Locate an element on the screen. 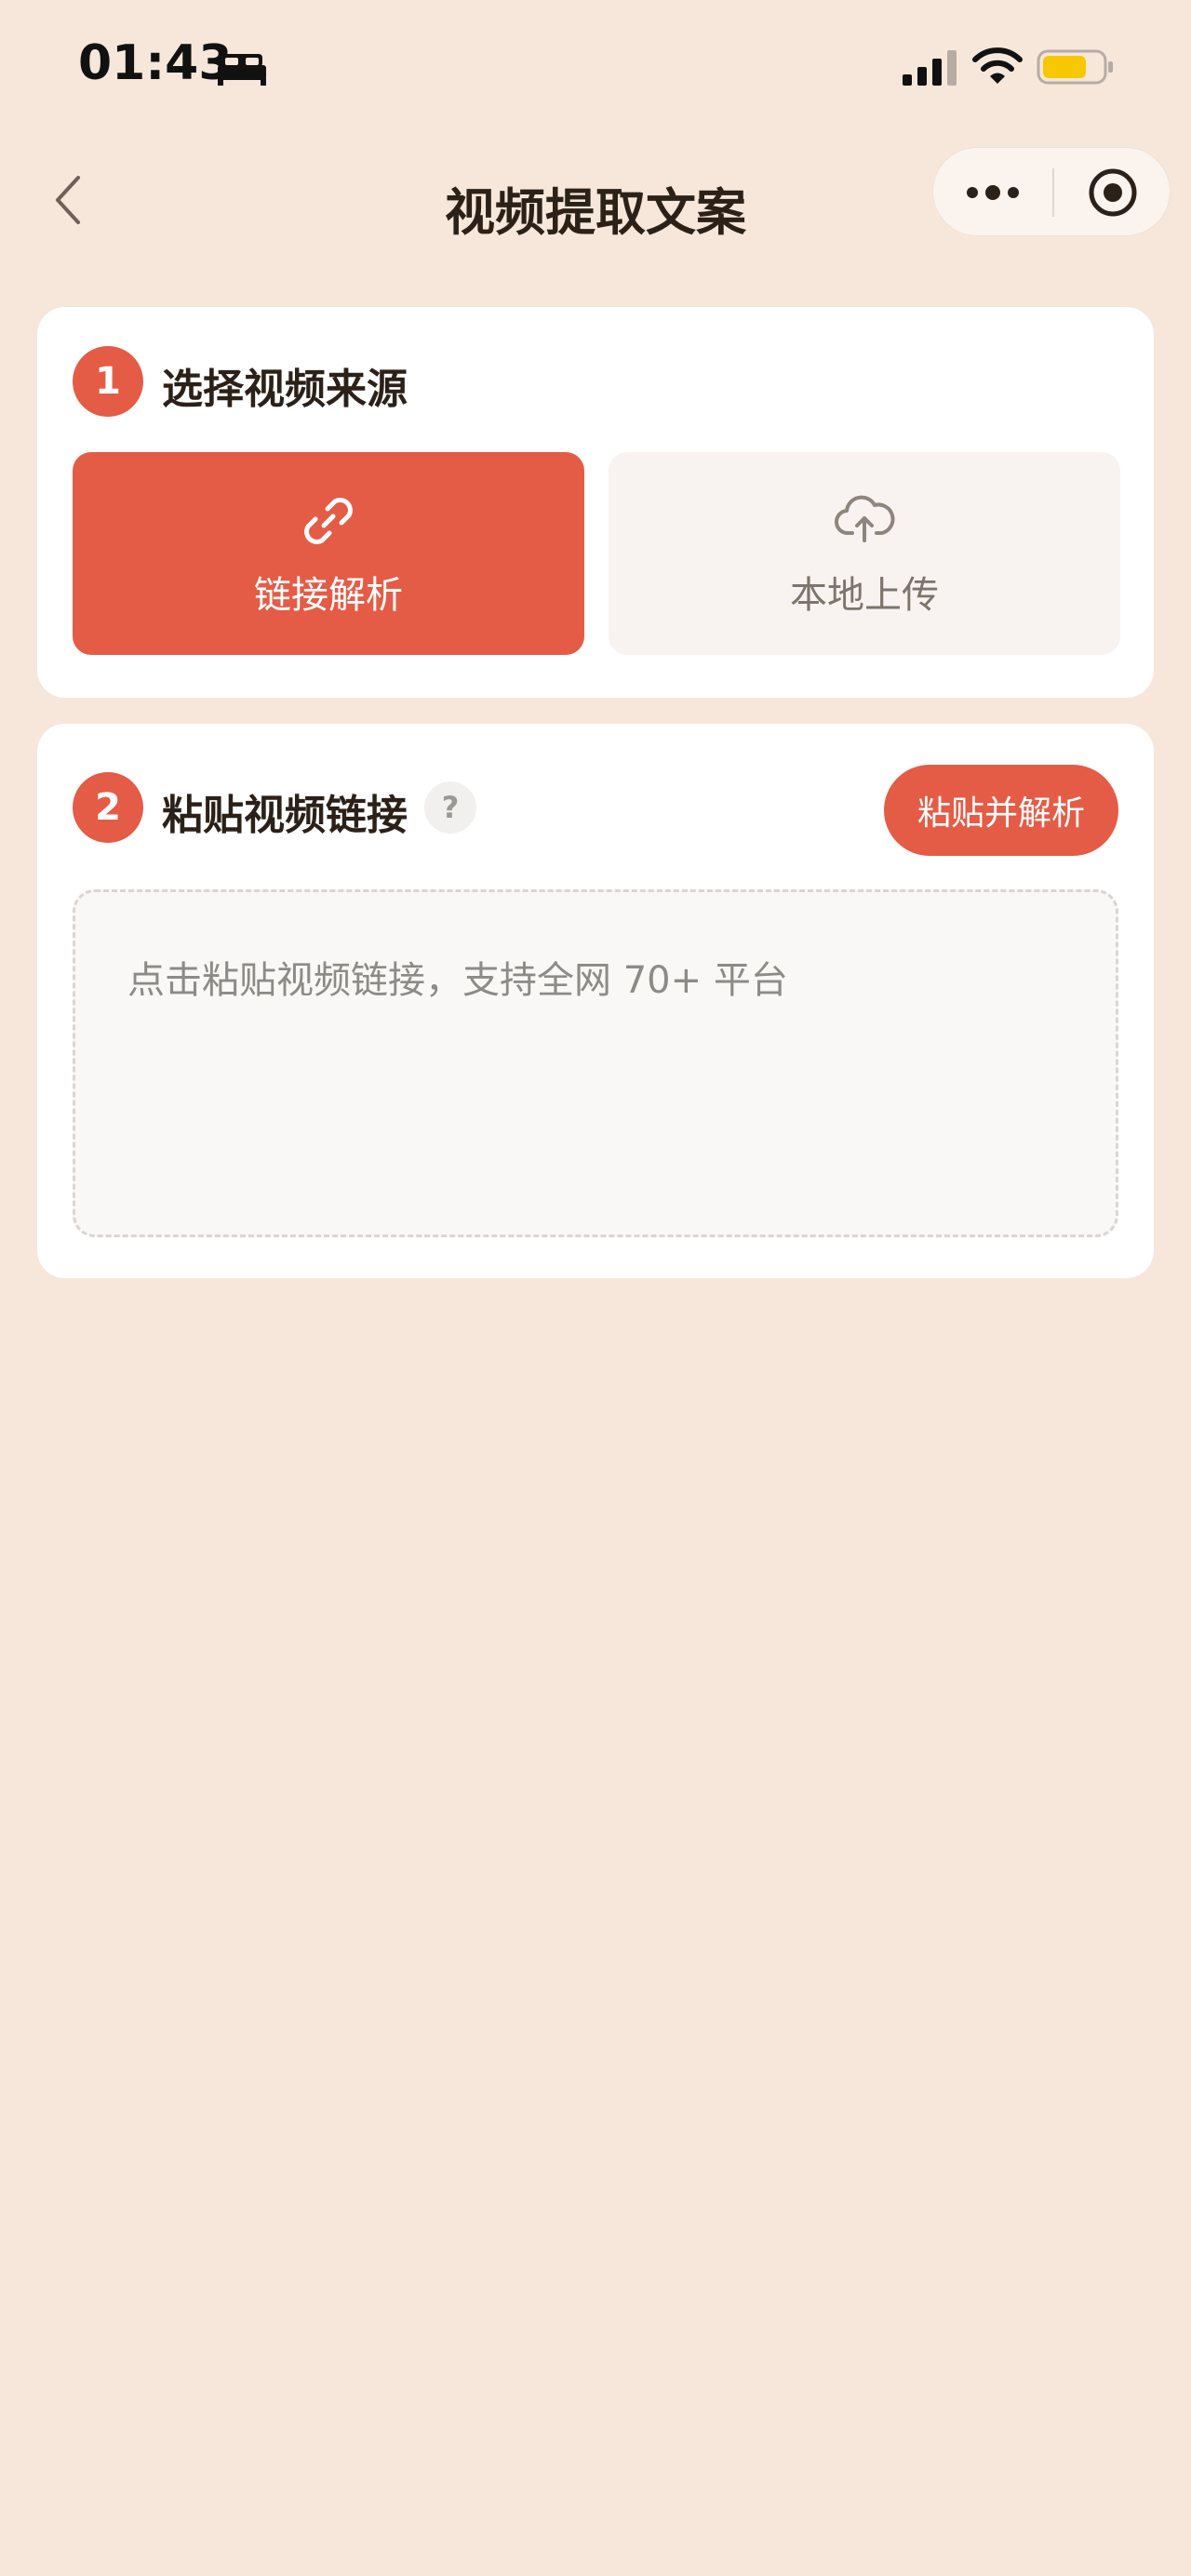 The height and width of the screenshot is (2576, 1191). paste-and-parse-button: 粘贴并解析 is located at coordinates (1001, 810).